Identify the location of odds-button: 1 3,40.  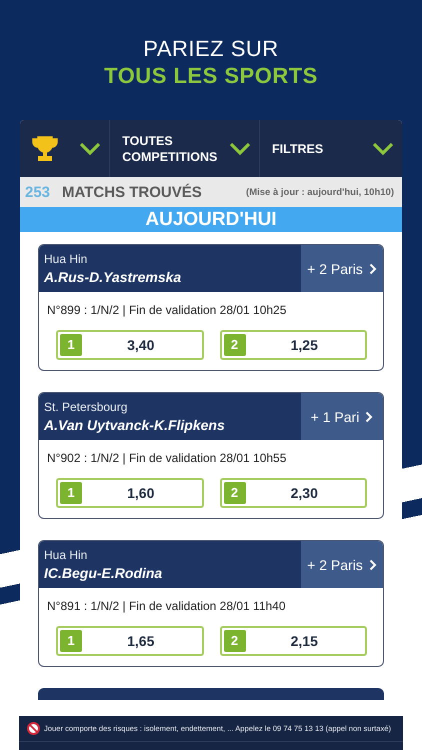
(130, 345).